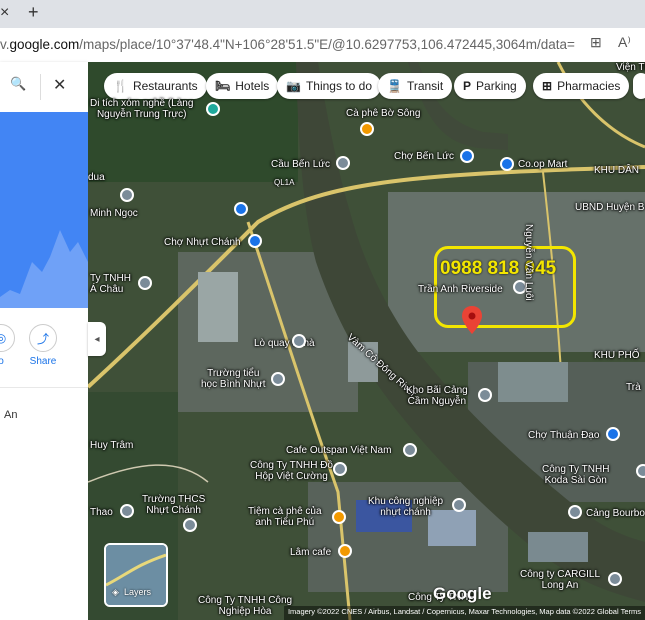 The image size is (645, 620). I want to click on label-tiem-ca-phe: Tiệm cà phê của anh Tiểu Phú, so click(285, 517).